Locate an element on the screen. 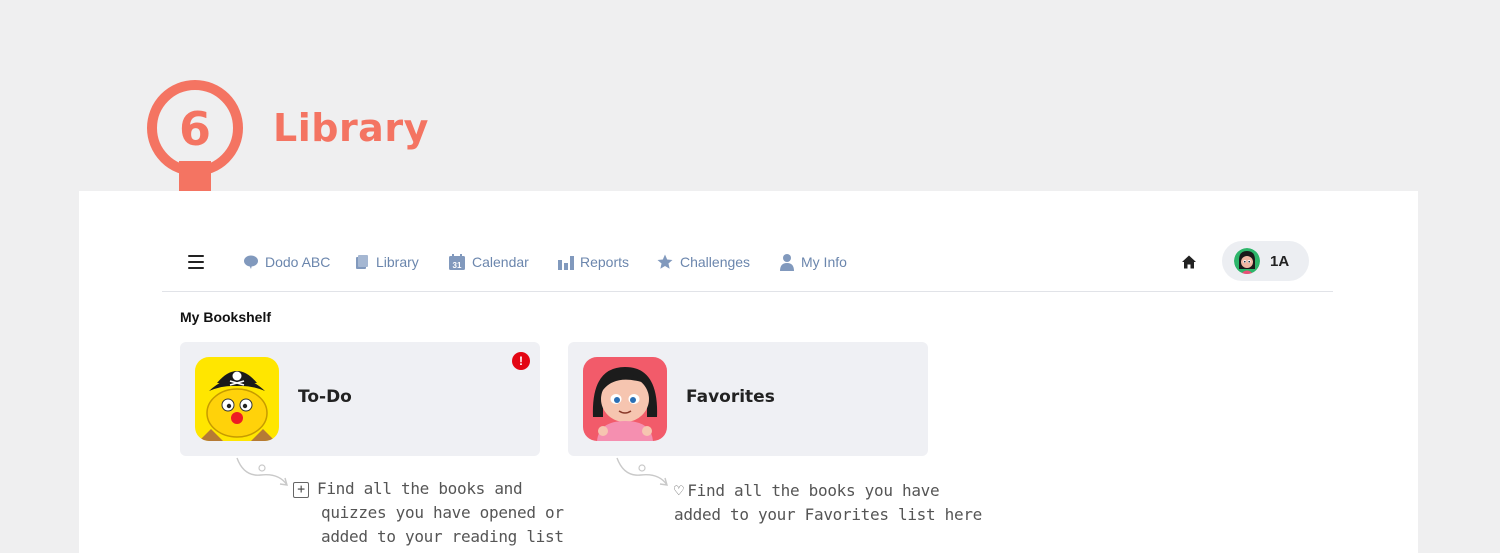  plus-icon: + is located at coordinates (301, 490).